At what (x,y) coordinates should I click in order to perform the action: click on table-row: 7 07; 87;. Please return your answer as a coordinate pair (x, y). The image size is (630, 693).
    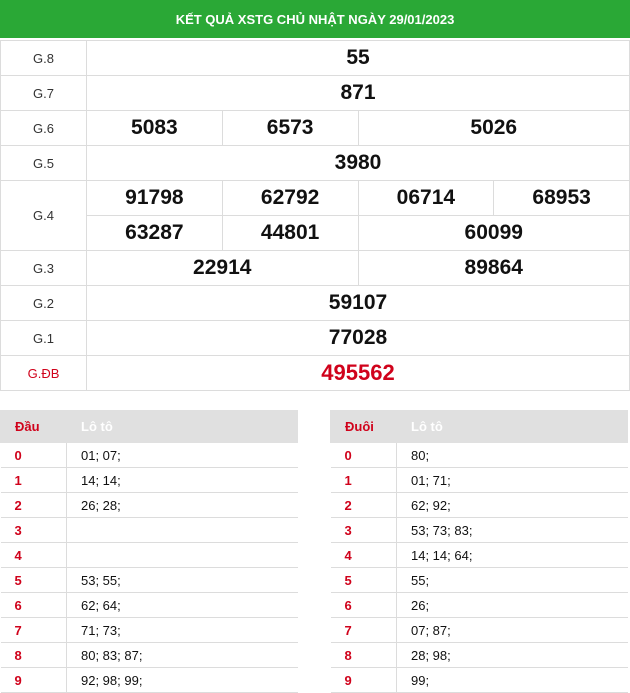
    Looking at the image, I should click on (479, 630).